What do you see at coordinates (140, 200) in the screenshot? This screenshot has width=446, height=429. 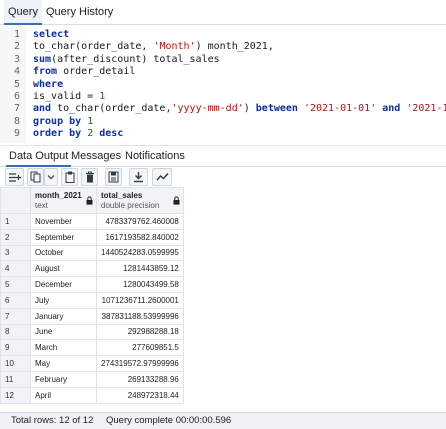 I see `column-header-total-sales: total_sales double precision` at bounding box center [140, 200].